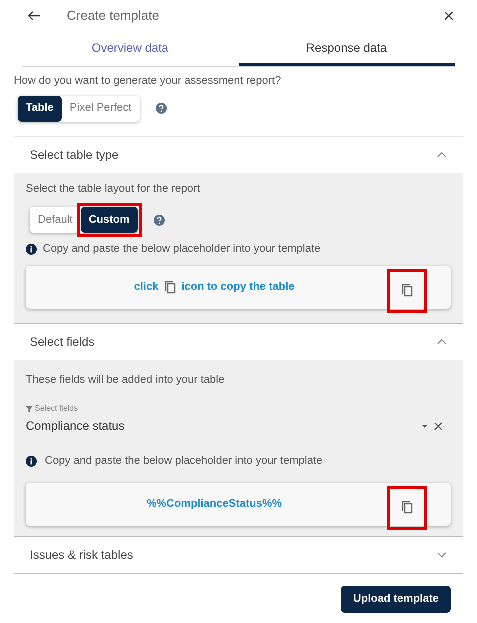  I want to click on segment-option: Custom, so click(109, 220).